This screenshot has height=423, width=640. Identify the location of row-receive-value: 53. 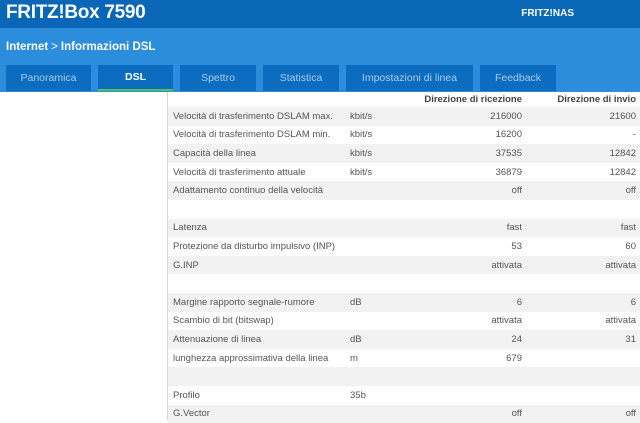
(516, 246).